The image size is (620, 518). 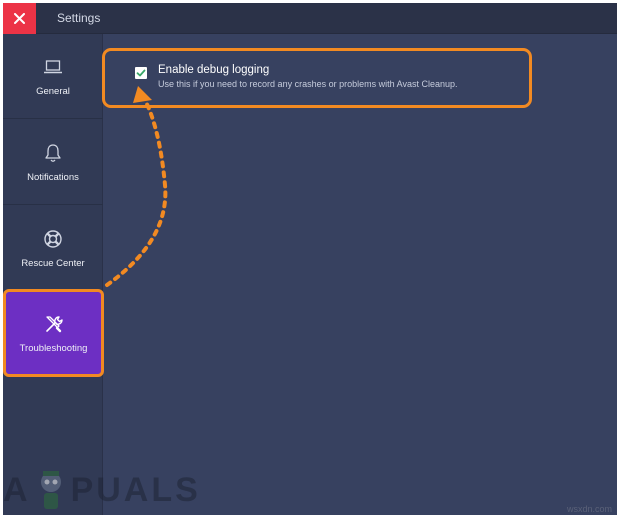 I want to click on close-button, so click(x=19, y=18).